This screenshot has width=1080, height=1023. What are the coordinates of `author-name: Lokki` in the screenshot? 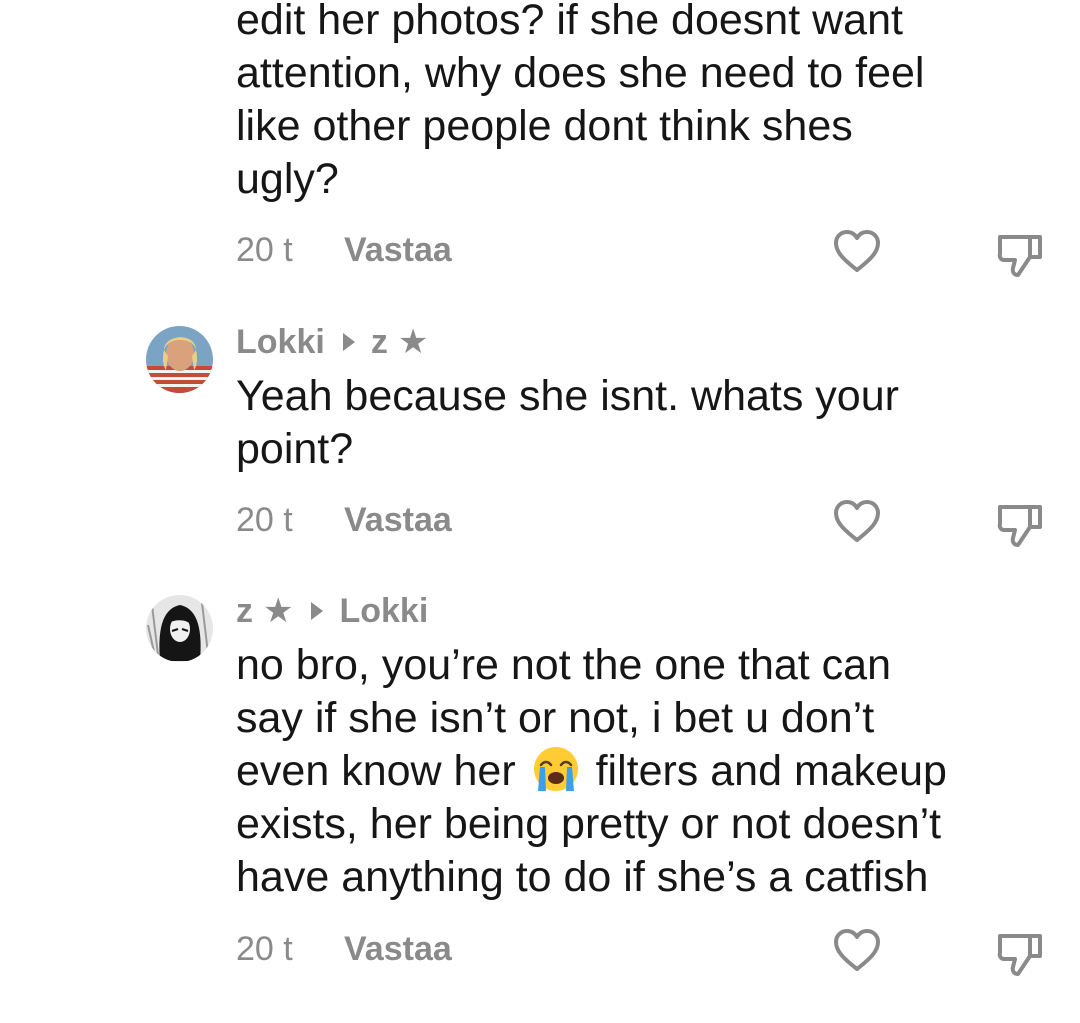 It's located at (280, 342).